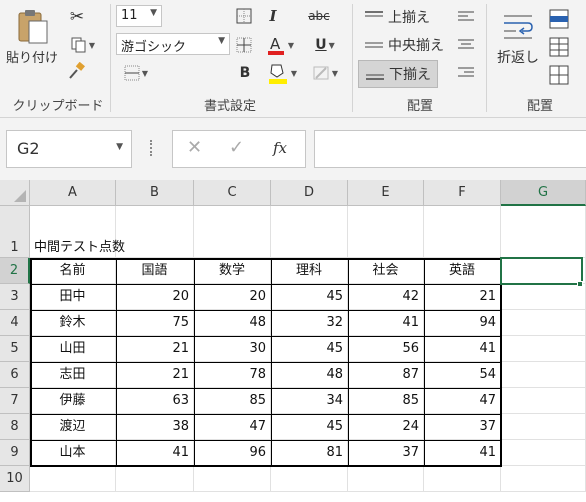 The height and width of the screenshot is (502, 586). Describe the element at coordinates (462, 375) in the screenshot. I see `score-cell: 54` at that location.